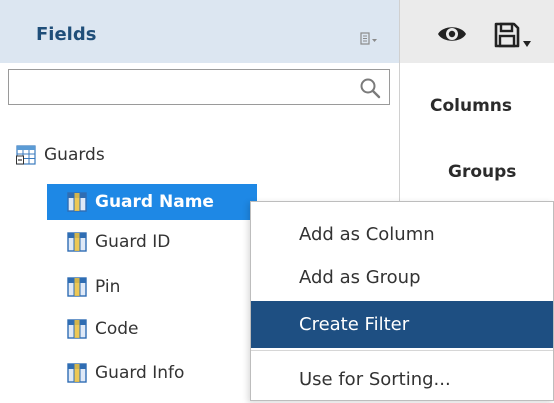 The image size is (554, 403). I want to click on toolbar, so click(477, 31).